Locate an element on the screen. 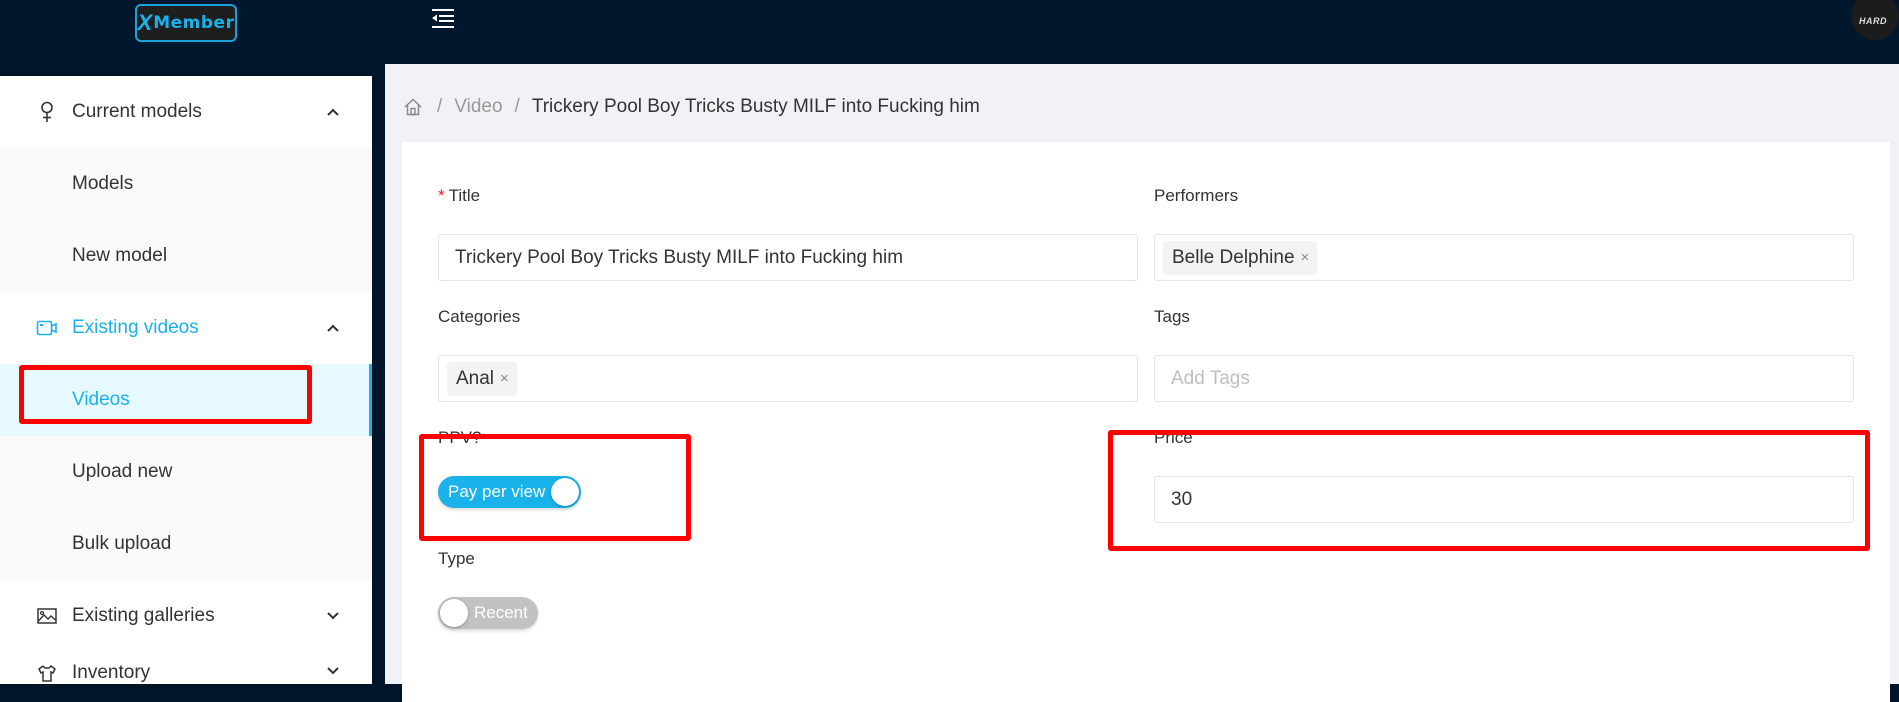  sidebar-group-label: Existing galleries is located at coordinates (143, 615).